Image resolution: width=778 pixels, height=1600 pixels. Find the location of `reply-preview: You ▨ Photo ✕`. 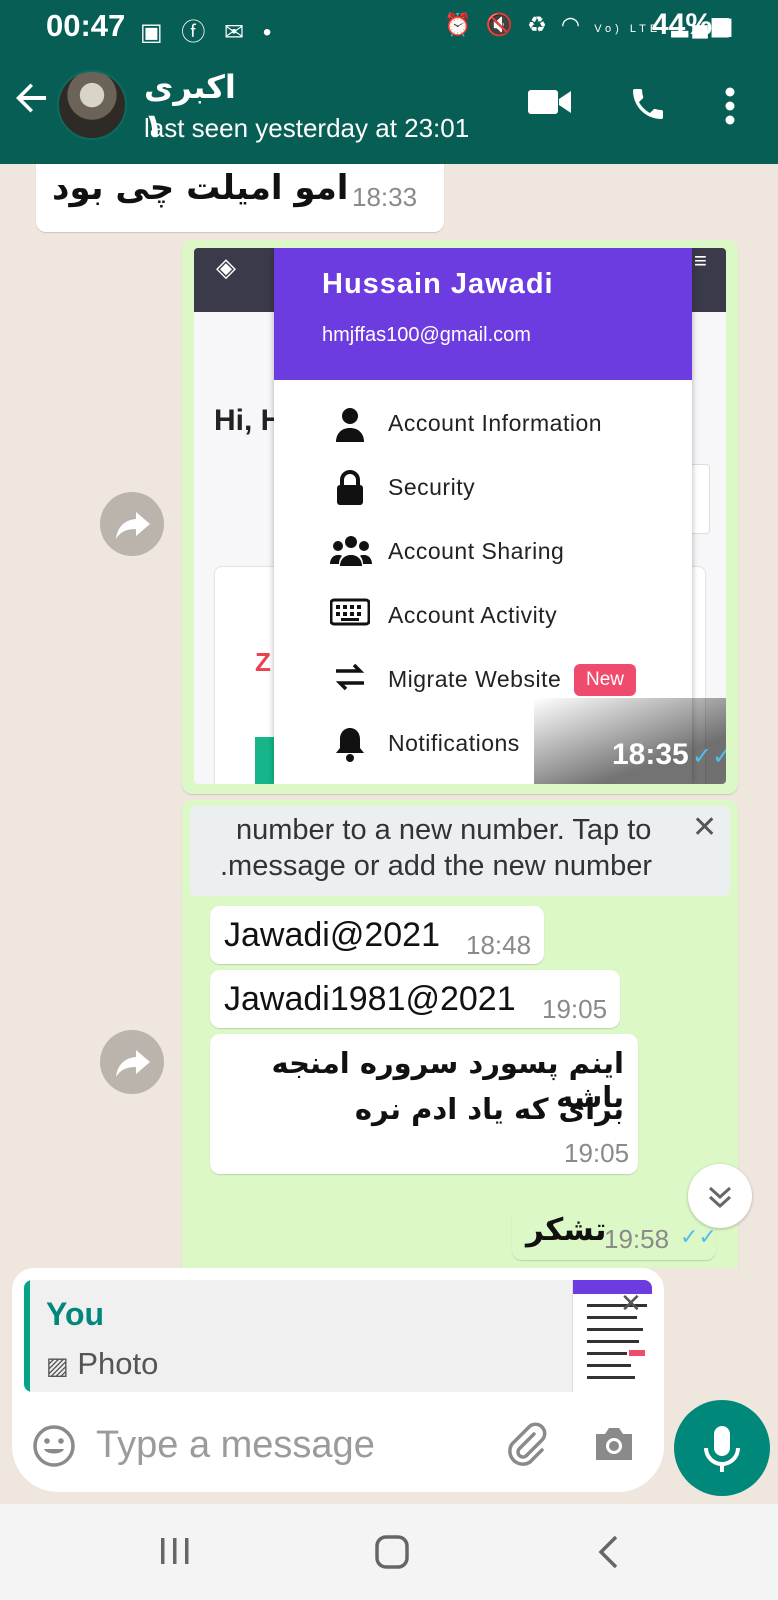

reply-preview: You ▨ Photo ✕ is located at coordinates (338, 1335).